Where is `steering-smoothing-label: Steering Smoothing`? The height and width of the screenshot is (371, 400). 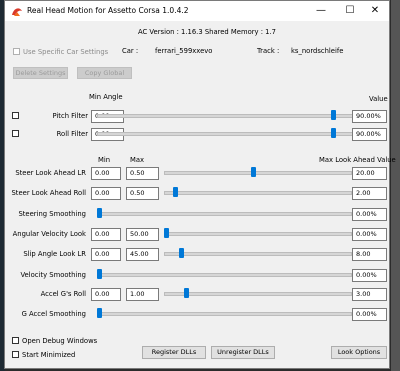
steering-smoothing-label: Steering Smoothing is located at coordinates (52, 214).